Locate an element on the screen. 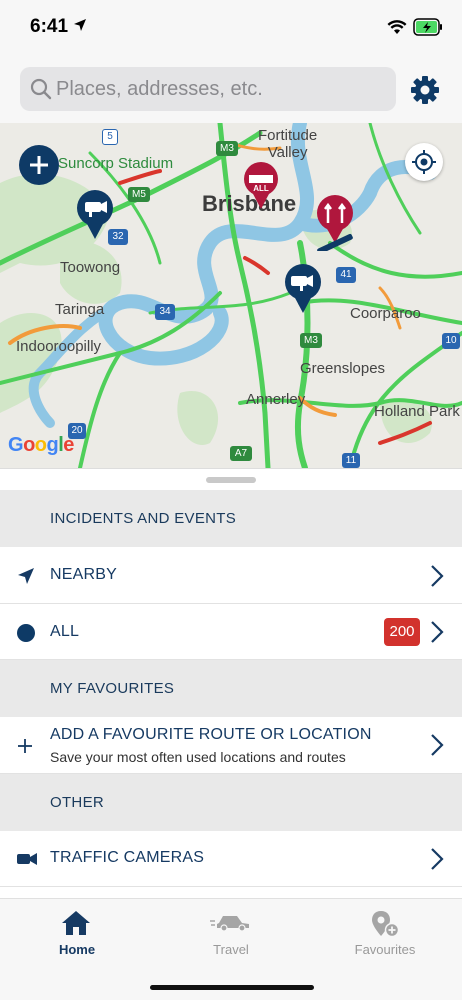 The height and width of the screenshot is (1000, 462). road-shield: 34 is located at coordinates (165, 312).